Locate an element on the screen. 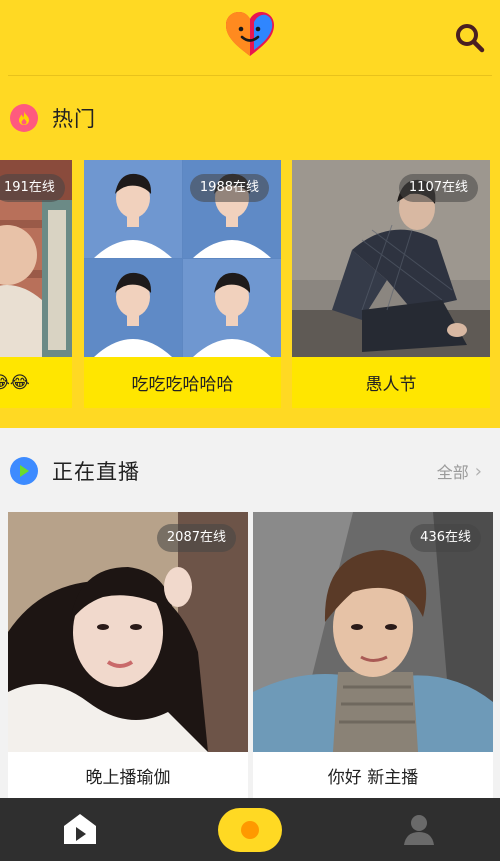 Image resolution: width=500 pixels, height=861 pixels. live-card-1-caption: 晚上播瑜伽 is located at coordinates (128, 777).